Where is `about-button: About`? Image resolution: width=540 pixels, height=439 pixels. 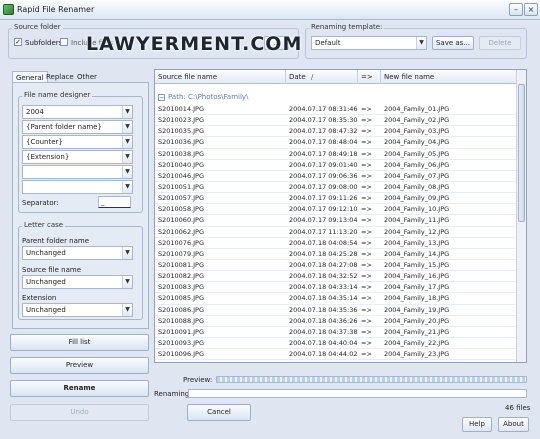 about-button: About is located at coordinates (513, 424).